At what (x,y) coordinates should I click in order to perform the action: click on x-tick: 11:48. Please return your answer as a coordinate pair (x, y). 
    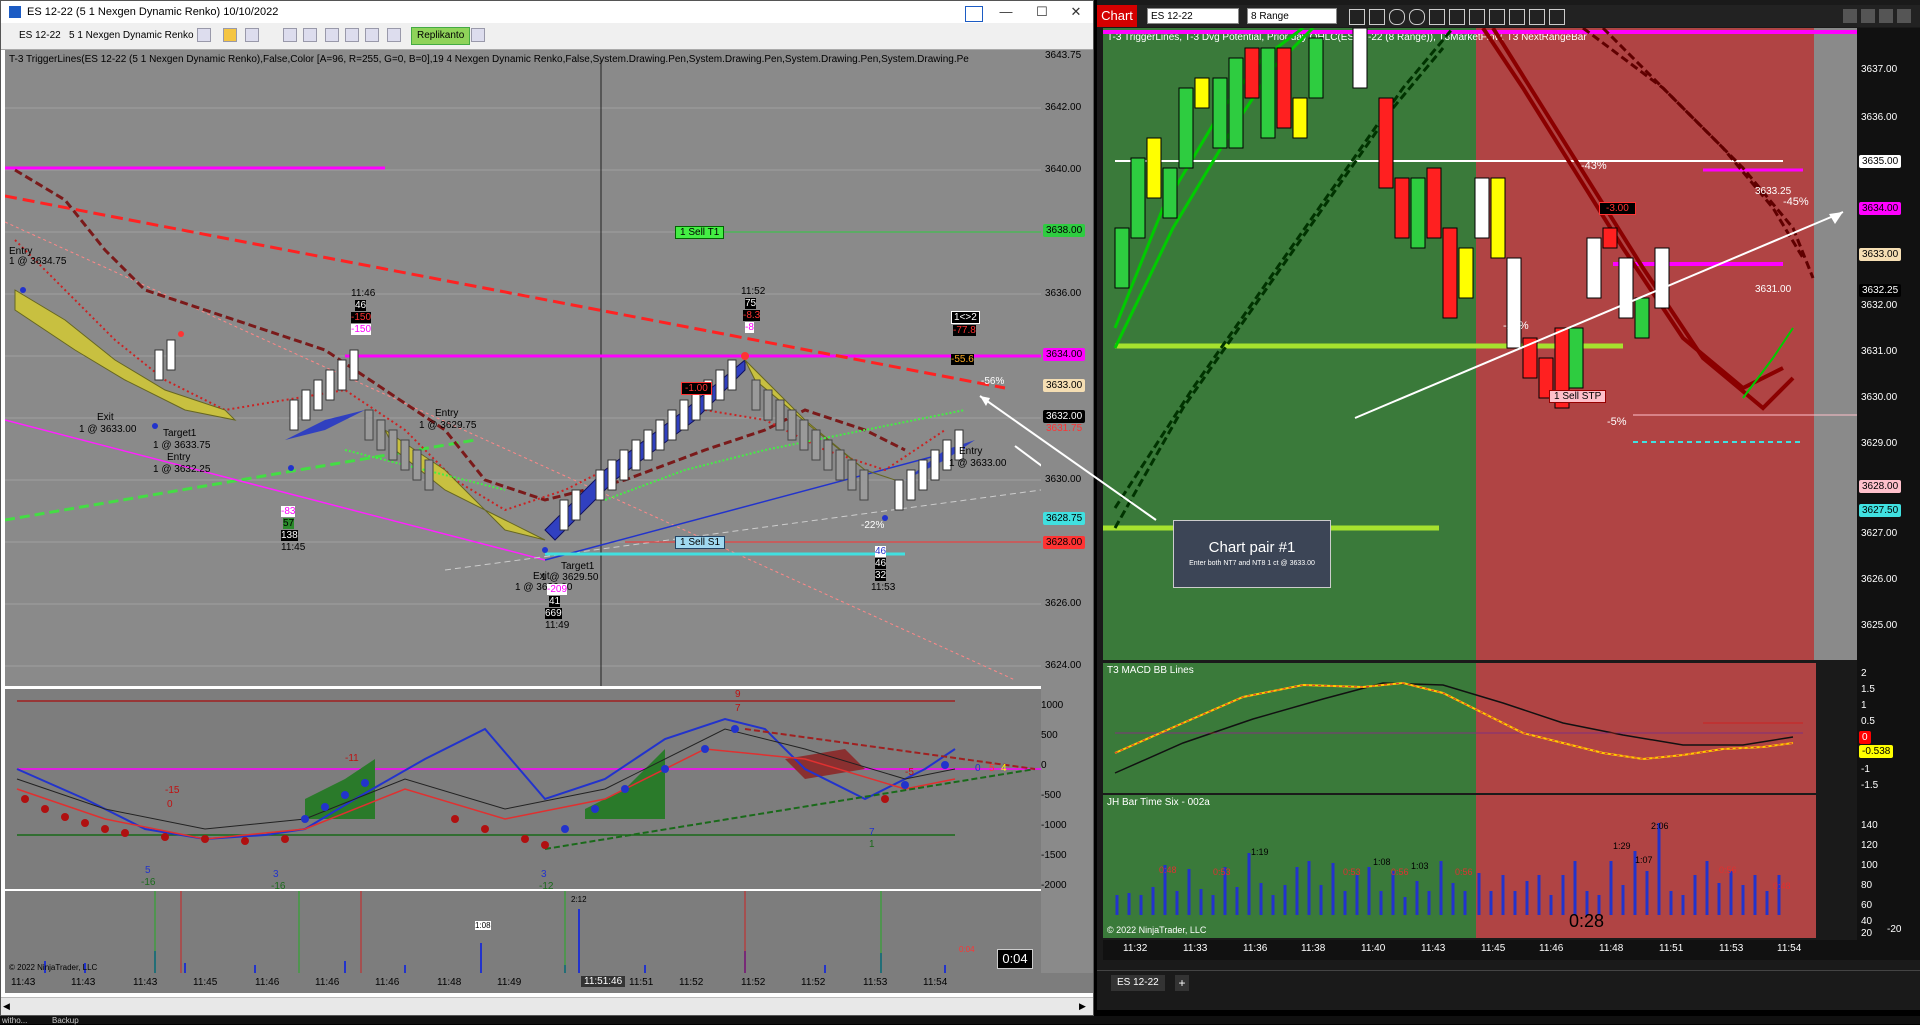
    Looking at the image, I should click on (449, 982).